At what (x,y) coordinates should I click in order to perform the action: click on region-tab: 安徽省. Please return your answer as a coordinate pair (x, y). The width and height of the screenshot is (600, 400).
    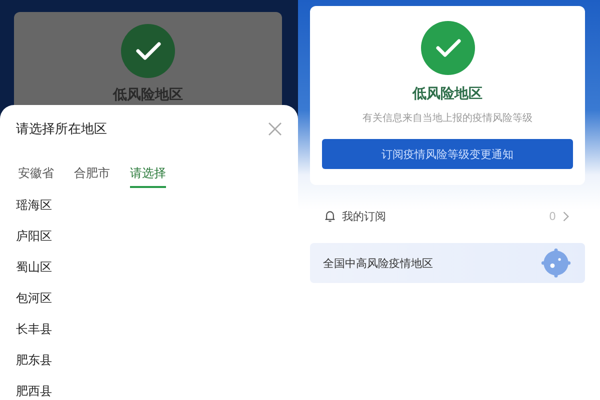
    Looking at the image, I should click on (36, 176).